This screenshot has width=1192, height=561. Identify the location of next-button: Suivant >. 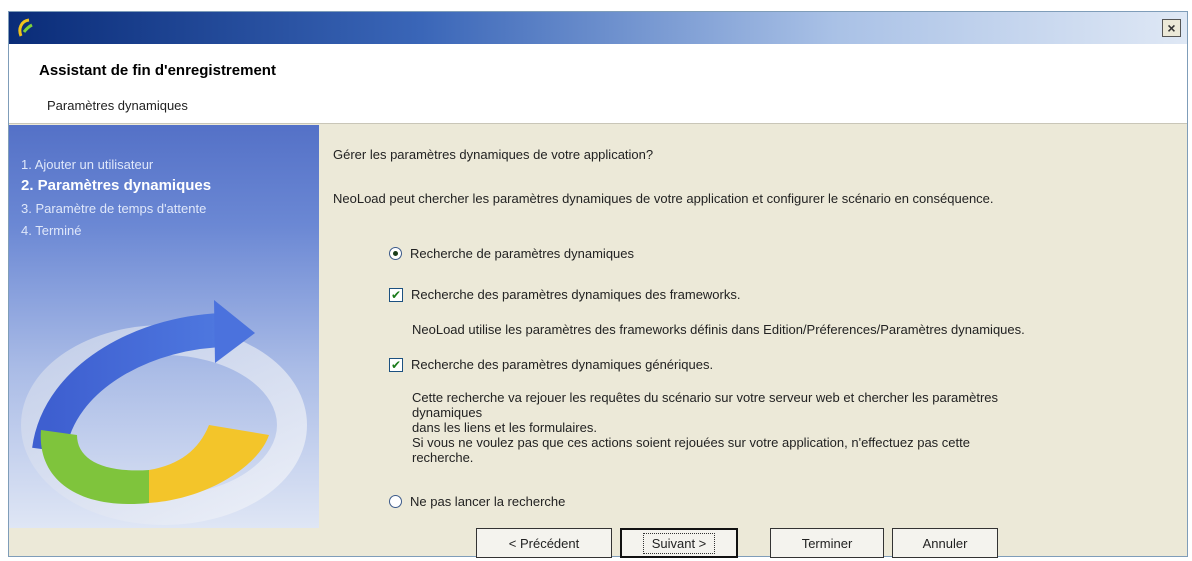
(679, 543).